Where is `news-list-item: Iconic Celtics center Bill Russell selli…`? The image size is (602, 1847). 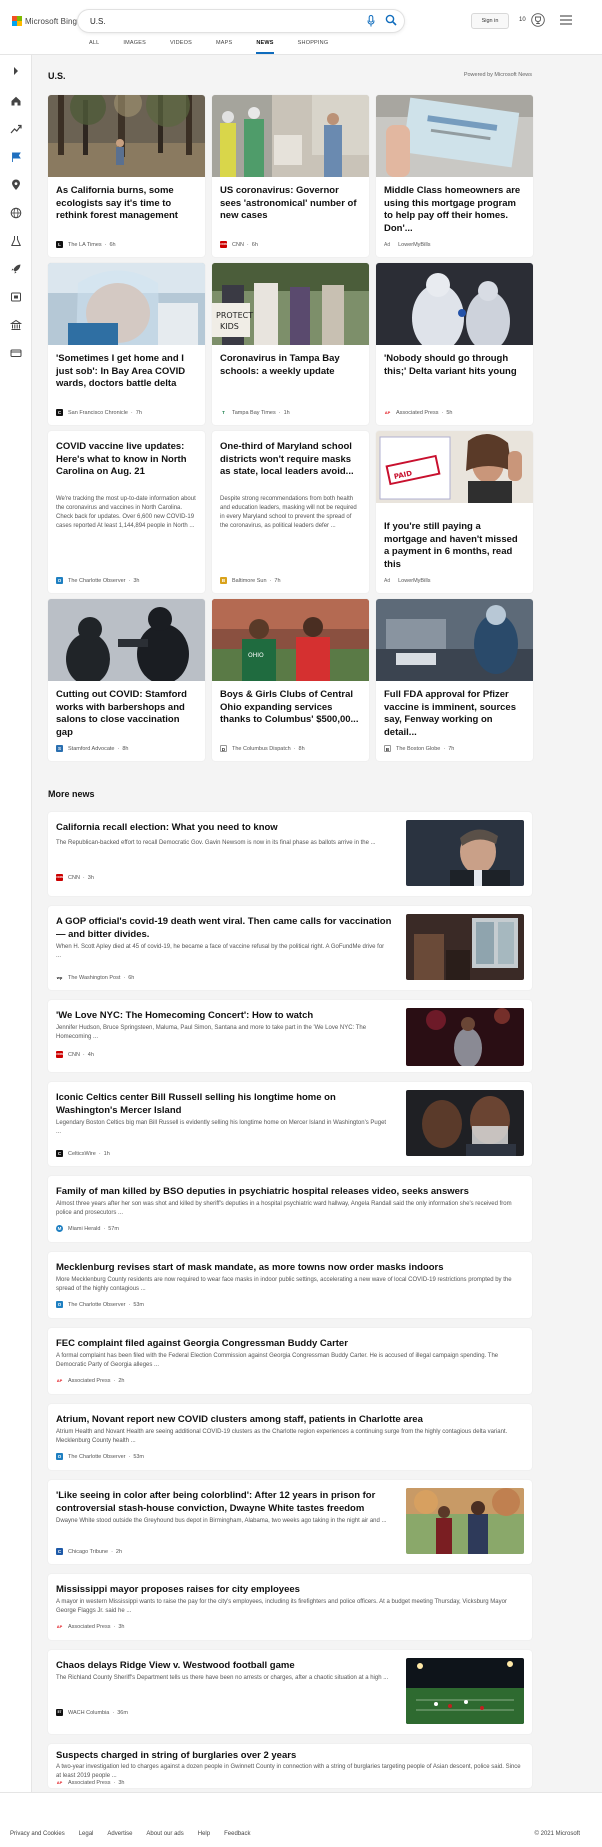 news-list-item: Iconic Celtics center Bill Russell selli… is located at coordinates (290, 1124).